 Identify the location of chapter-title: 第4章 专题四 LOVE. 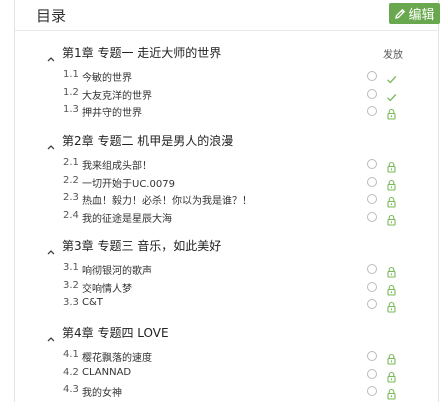
(115, 333).